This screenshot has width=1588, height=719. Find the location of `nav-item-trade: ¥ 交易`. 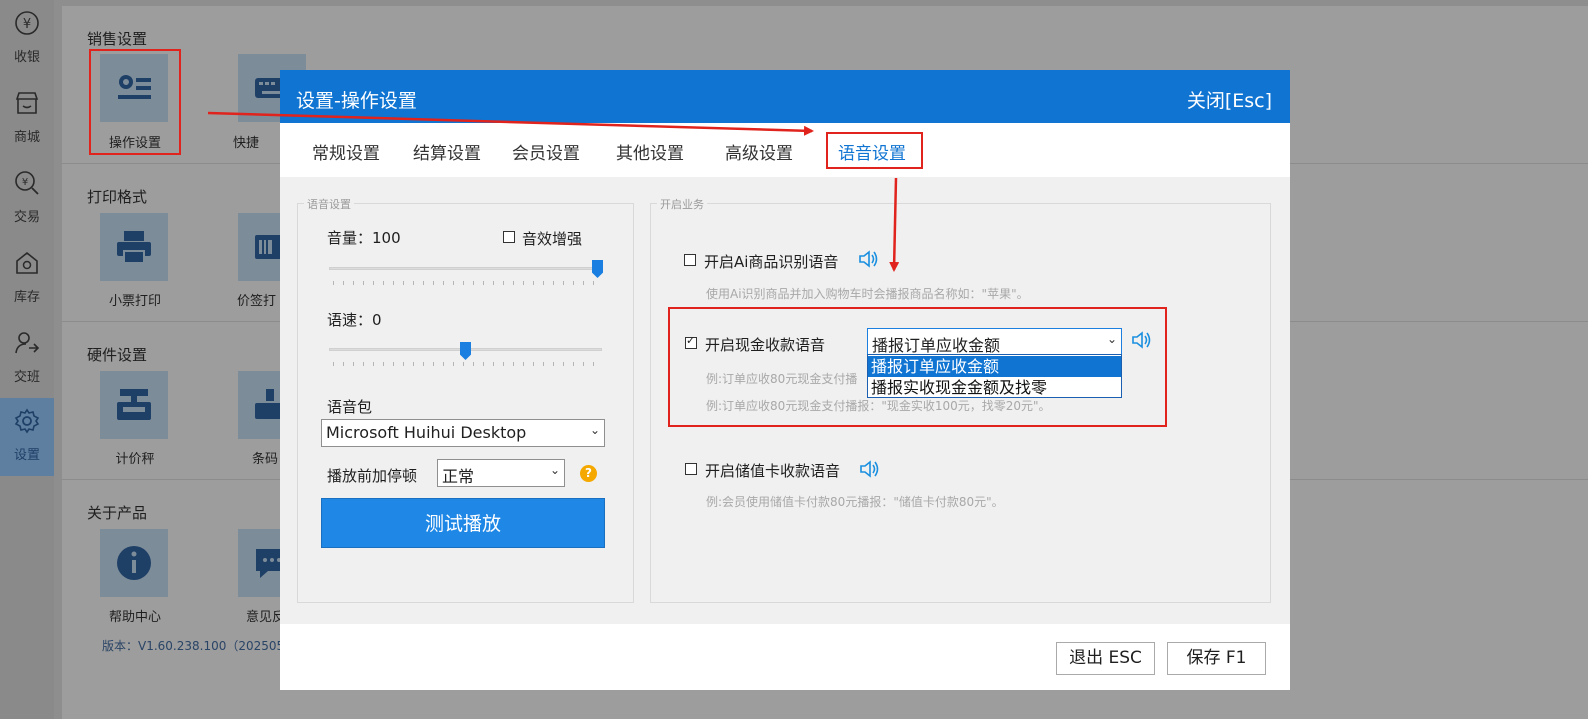

nav-item-trade: ¥ 交易 is located at coordinates (27, 199).